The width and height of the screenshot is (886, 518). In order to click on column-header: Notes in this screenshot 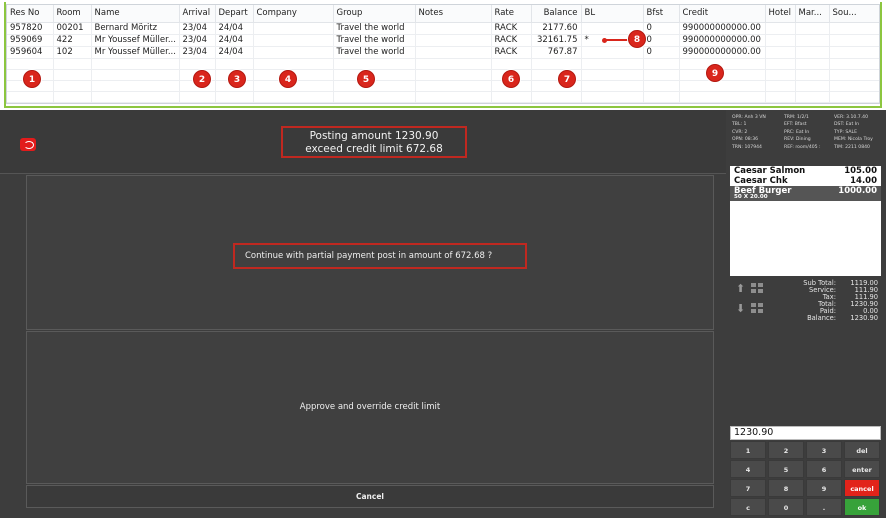, I will do `click(453, 14)`.